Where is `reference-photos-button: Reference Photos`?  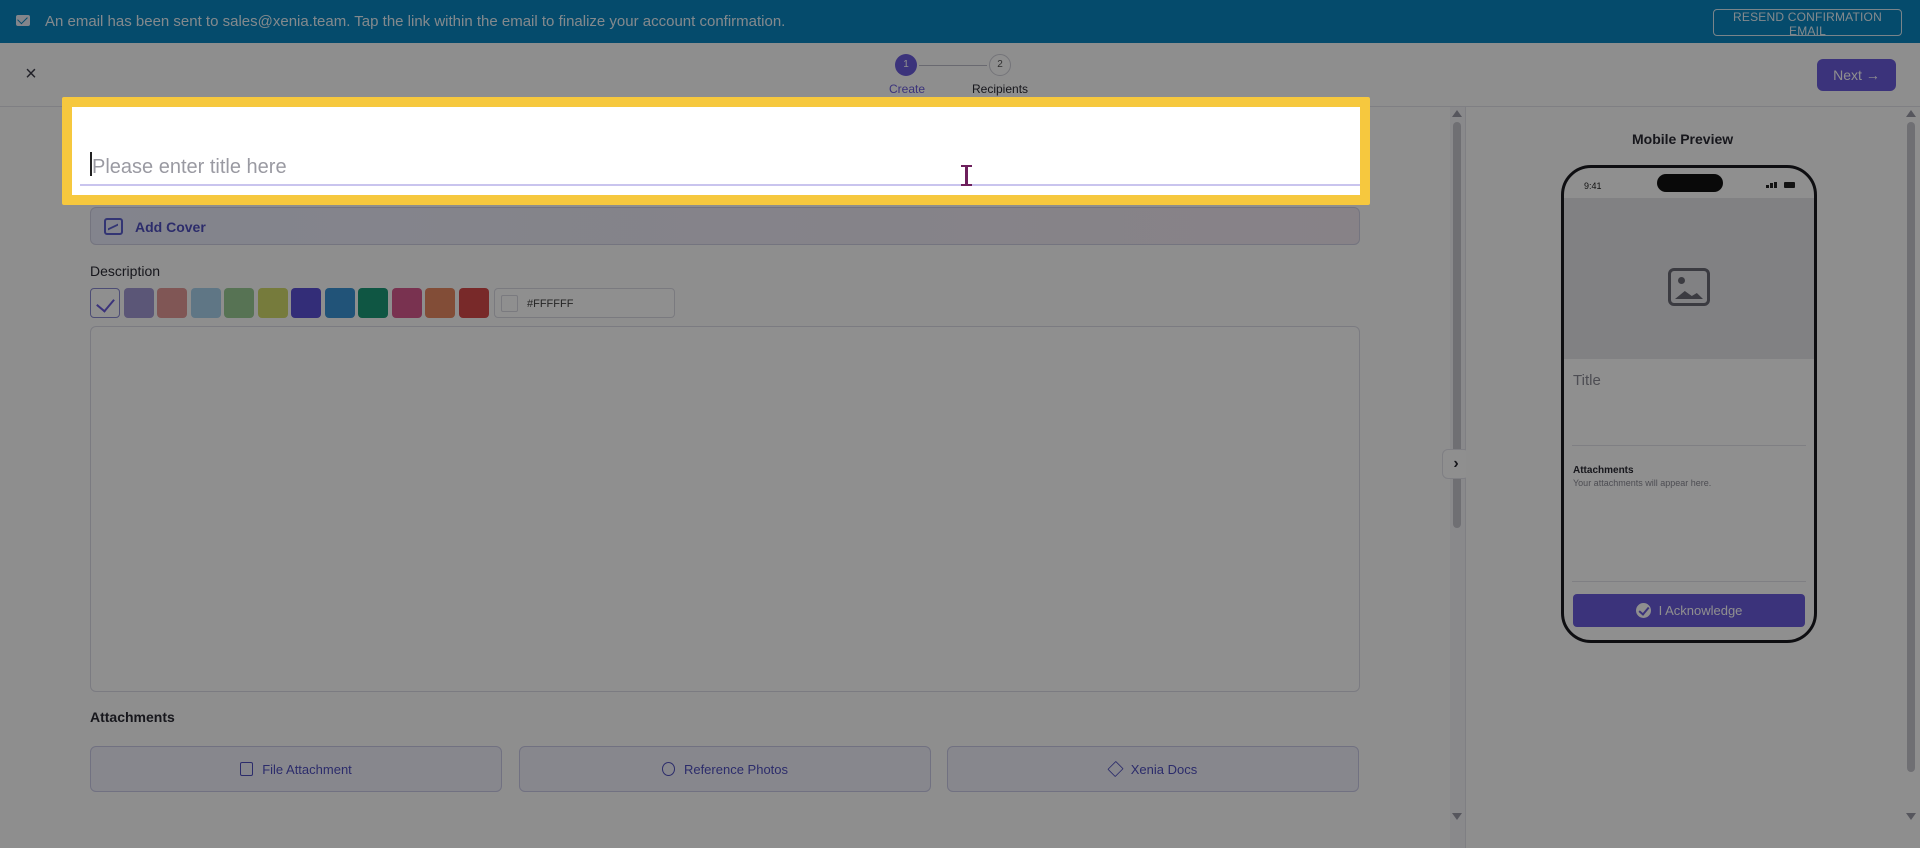 reference-photos-button: Reference Photos is located at coordinates (725, 769).